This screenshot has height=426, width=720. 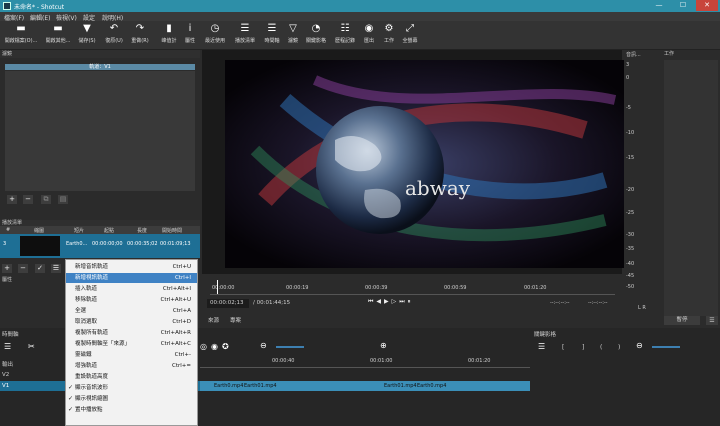 I want to click on clip-earth01-b: Earth01.mp4, so click(x=400, y=386).